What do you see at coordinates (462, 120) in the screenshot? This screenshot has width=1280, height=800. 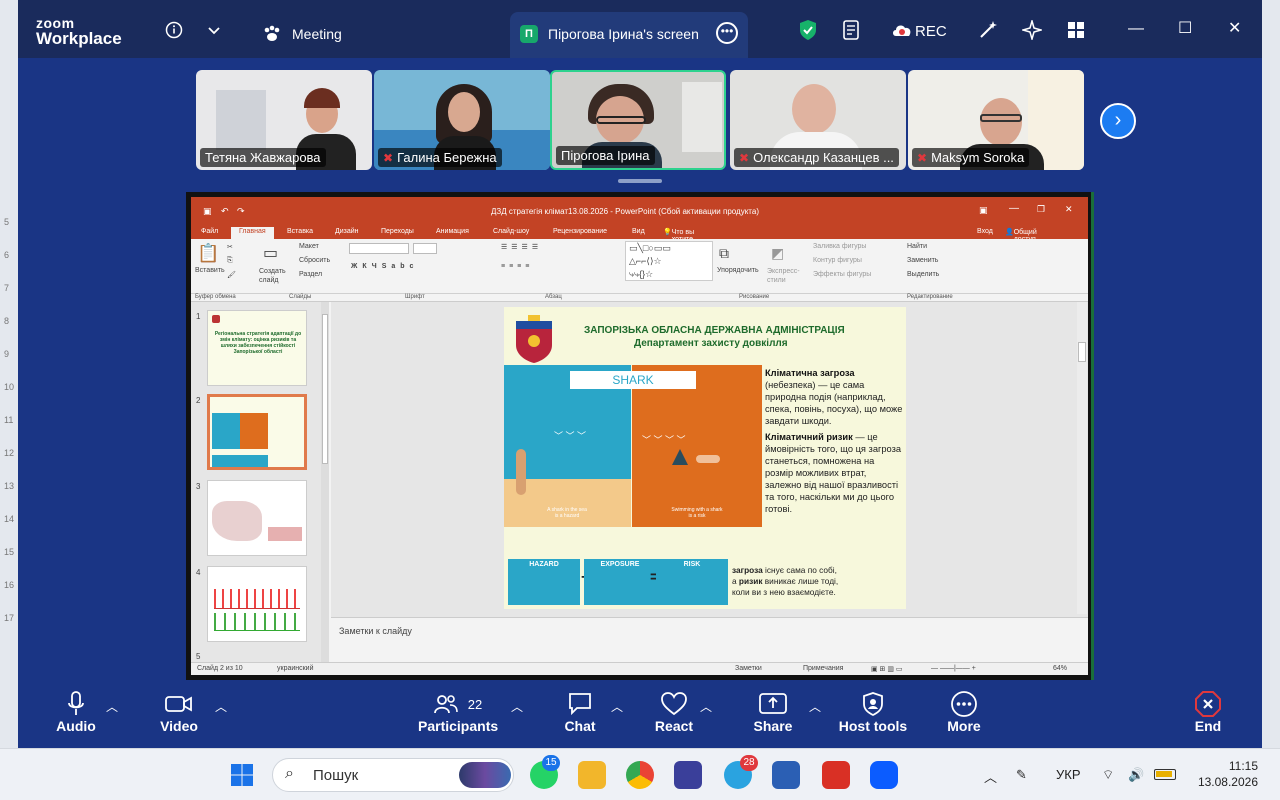 I see `participant-tile: ✖ Галина Бережна` at bounding box center [462, 120].